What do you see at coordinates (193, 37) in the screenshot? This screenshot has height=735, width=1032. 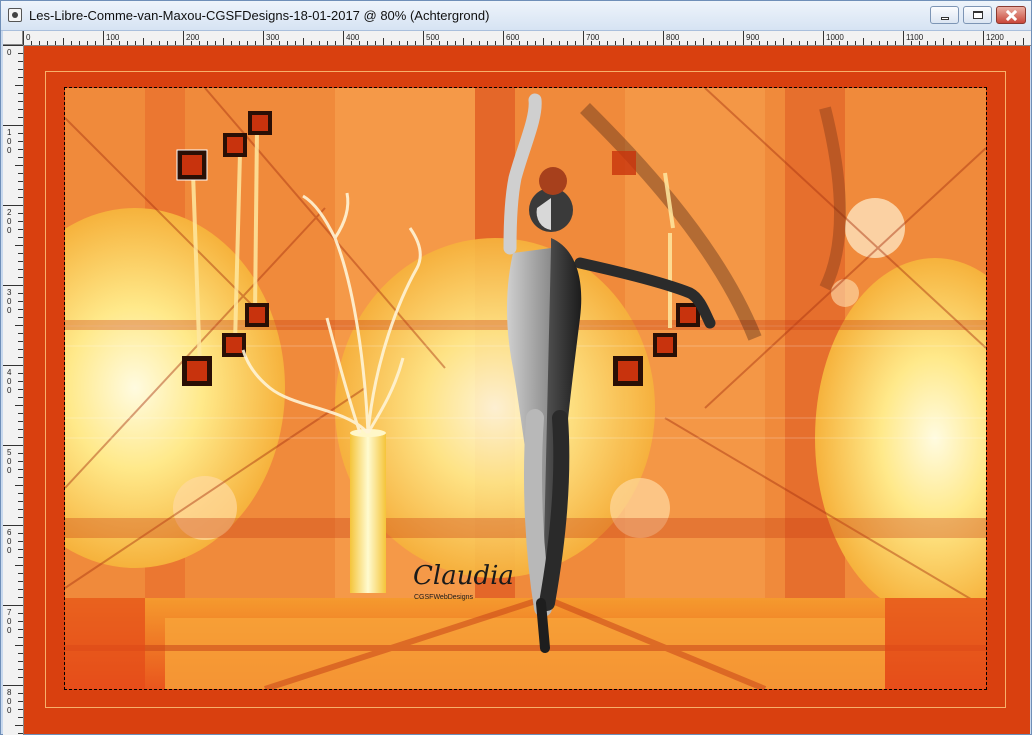 I see `ruler-top-label: 200` at bounding box center [193, 37].